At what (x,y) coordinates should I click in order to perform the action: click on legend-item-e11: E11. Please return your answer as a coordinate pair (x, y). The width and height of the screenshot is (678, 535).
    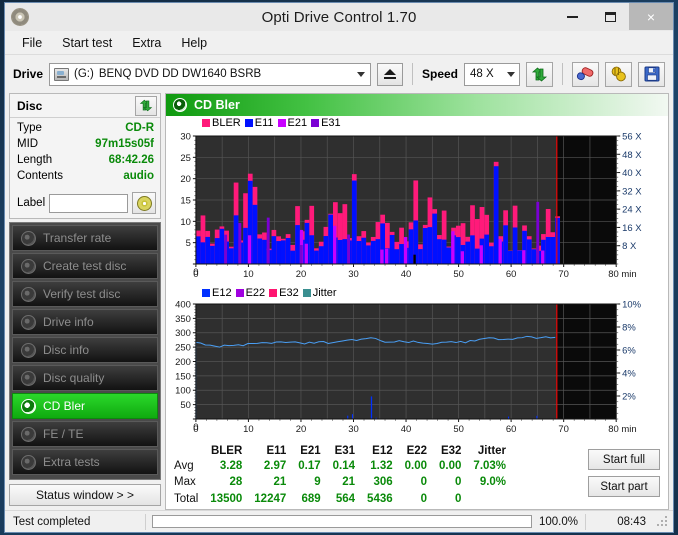
    Looking at the image, I should click on (259, 123).